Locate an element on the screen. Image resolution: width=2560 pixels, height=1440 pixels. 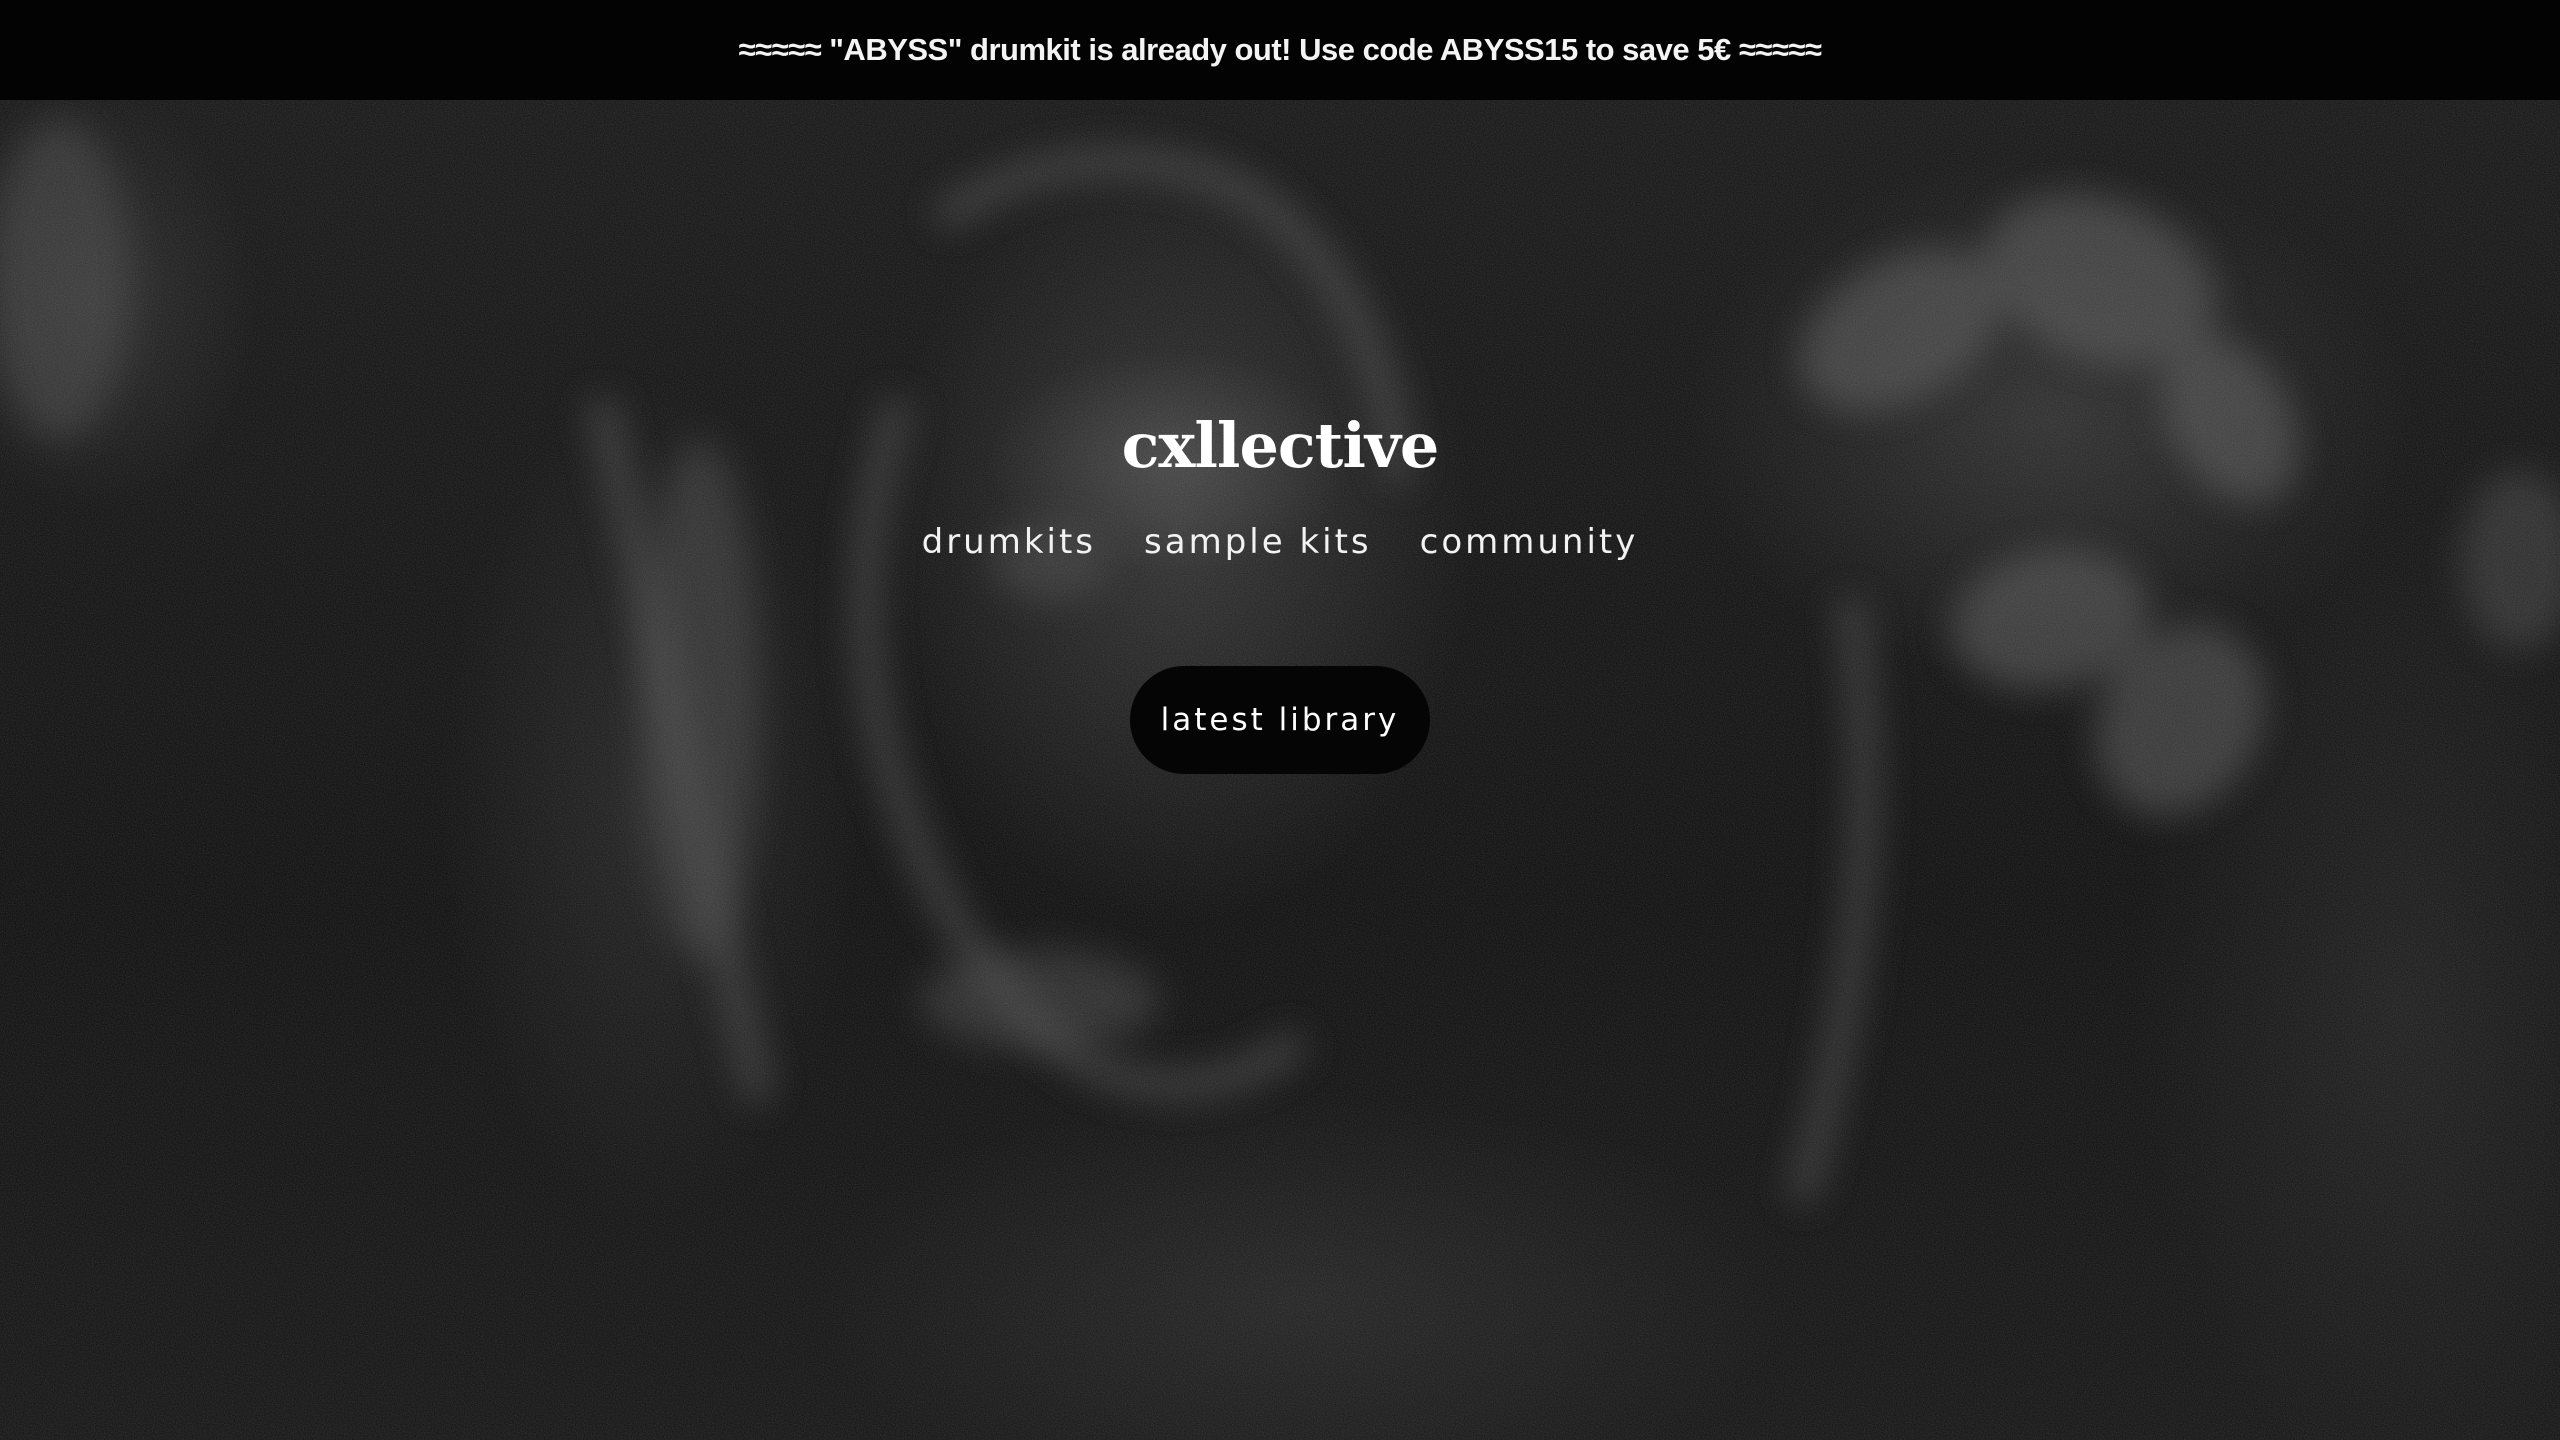
latest-library-button: latest library is located at coordinates (1280, 720).